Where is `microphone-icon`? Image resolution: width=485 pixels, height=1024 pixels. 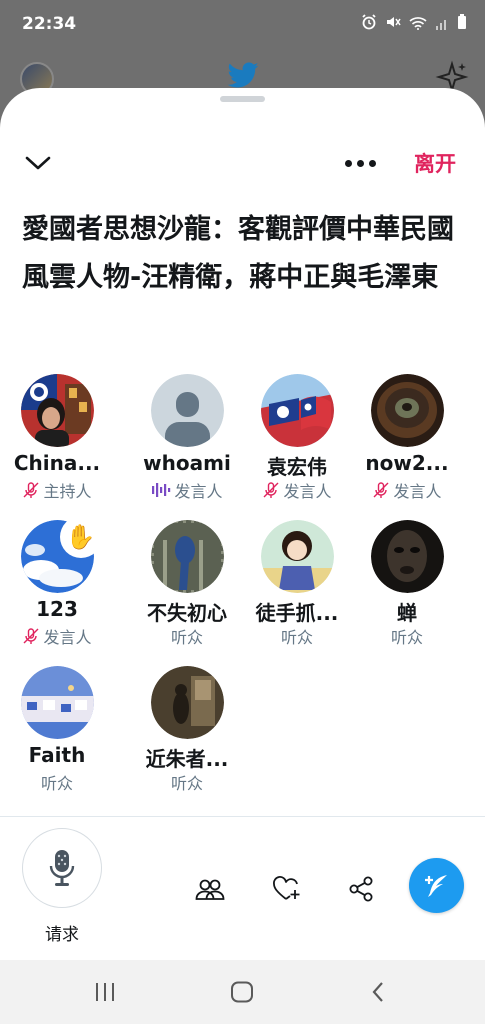 microphone-icon is located at coordinates (62, 868).